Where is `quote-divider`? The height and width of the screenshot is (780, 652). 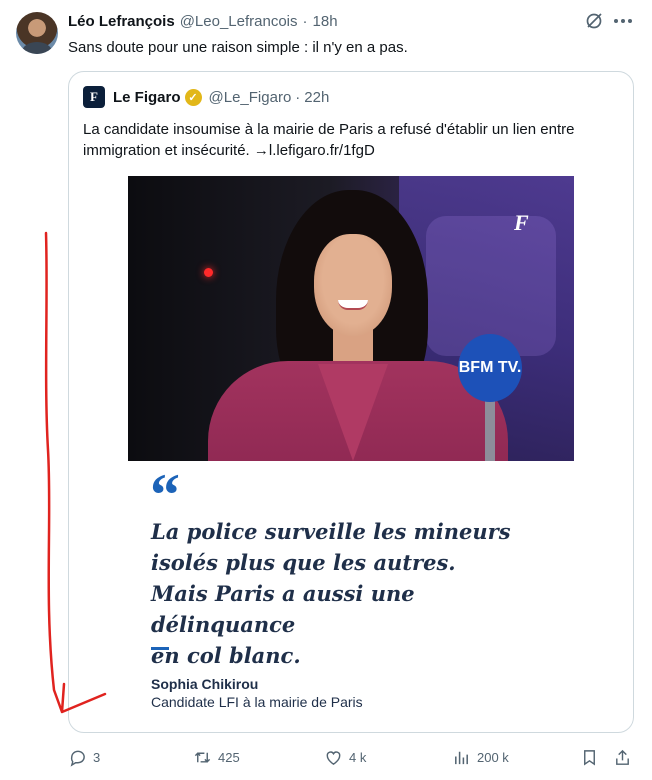
quote-divider is located at coordinates (160, 648).